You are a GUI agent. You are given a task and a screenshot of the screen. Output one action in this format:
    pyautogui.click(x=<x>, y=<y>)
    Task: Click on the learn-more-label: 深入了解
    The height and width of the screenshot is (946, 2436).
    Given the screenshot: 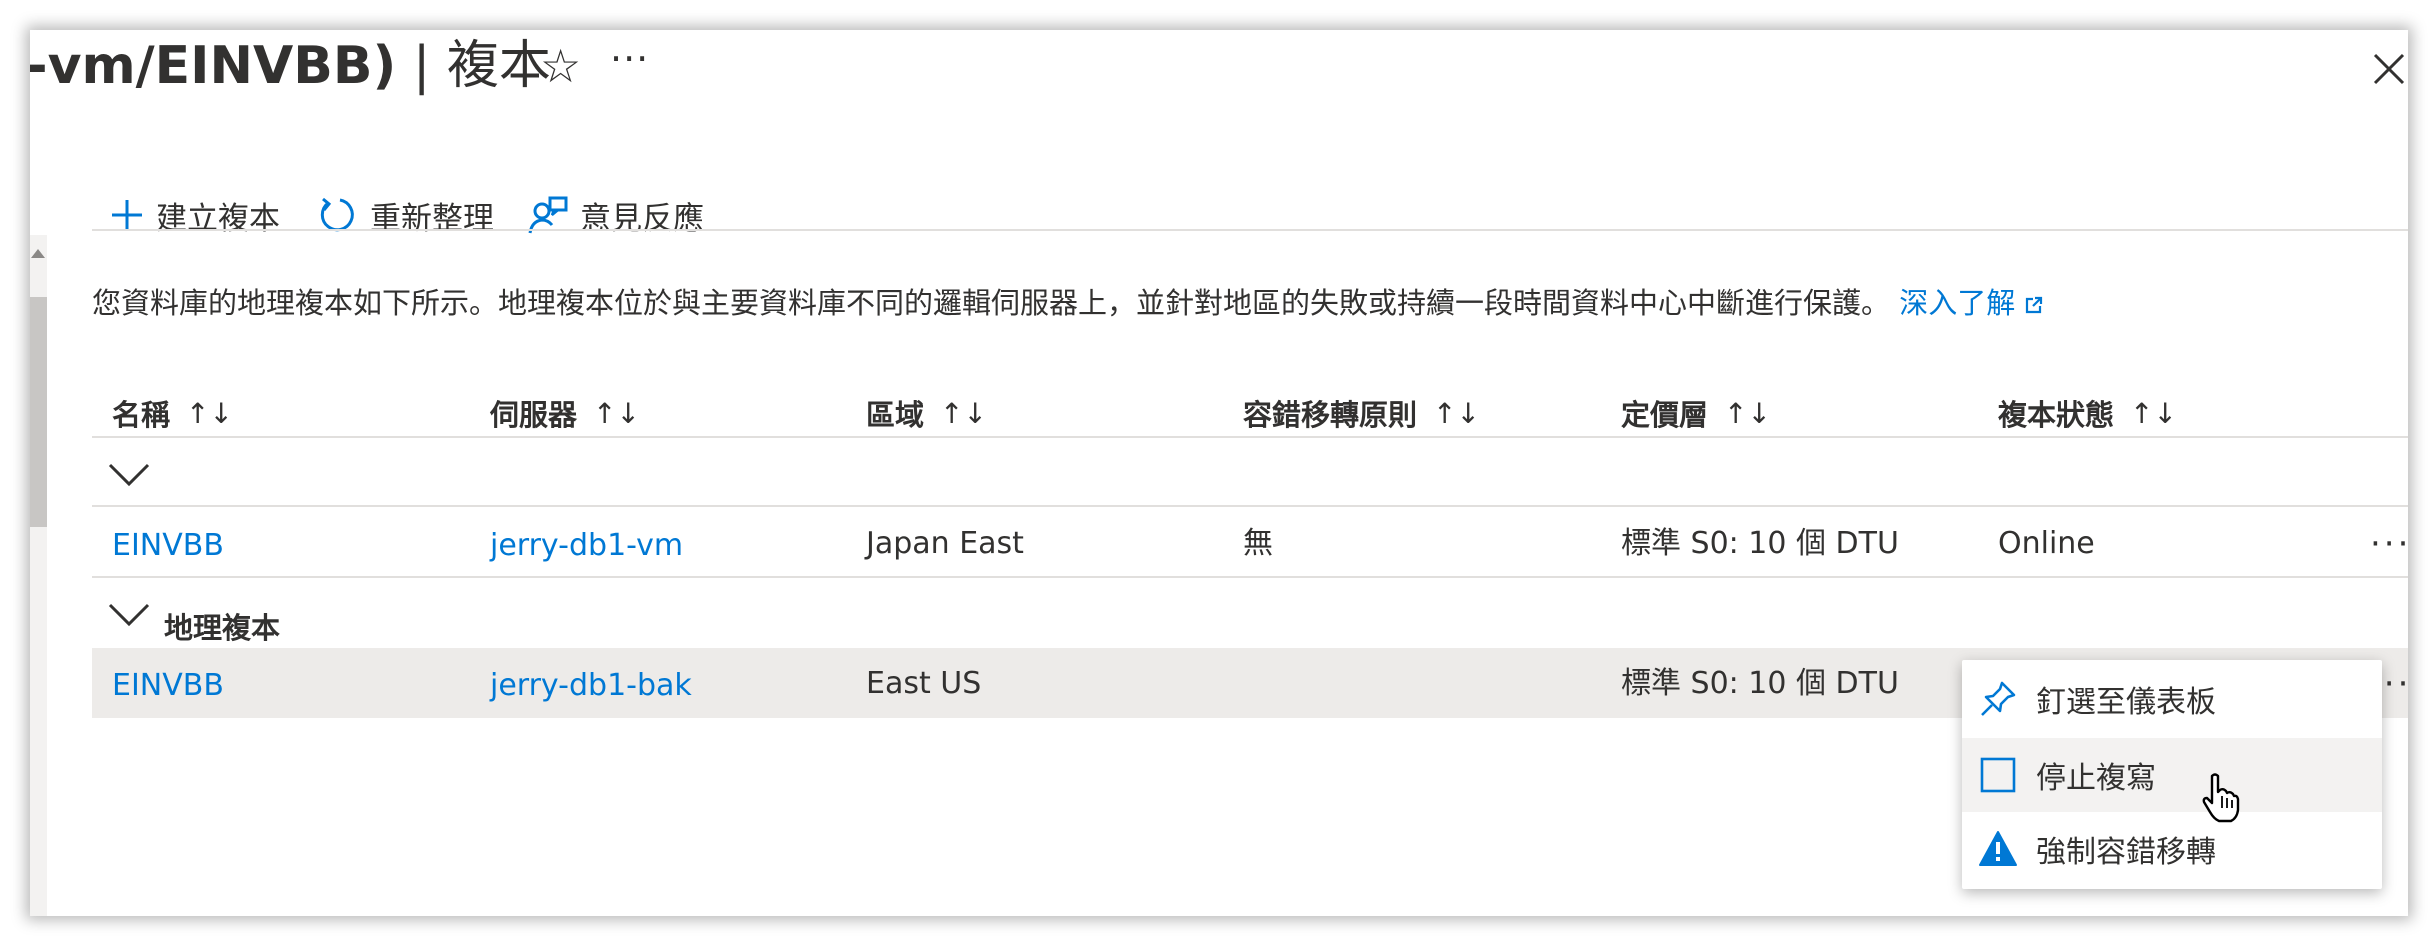 What is the action you would take?
    pyautogui.click(x=1957, y=303)
    